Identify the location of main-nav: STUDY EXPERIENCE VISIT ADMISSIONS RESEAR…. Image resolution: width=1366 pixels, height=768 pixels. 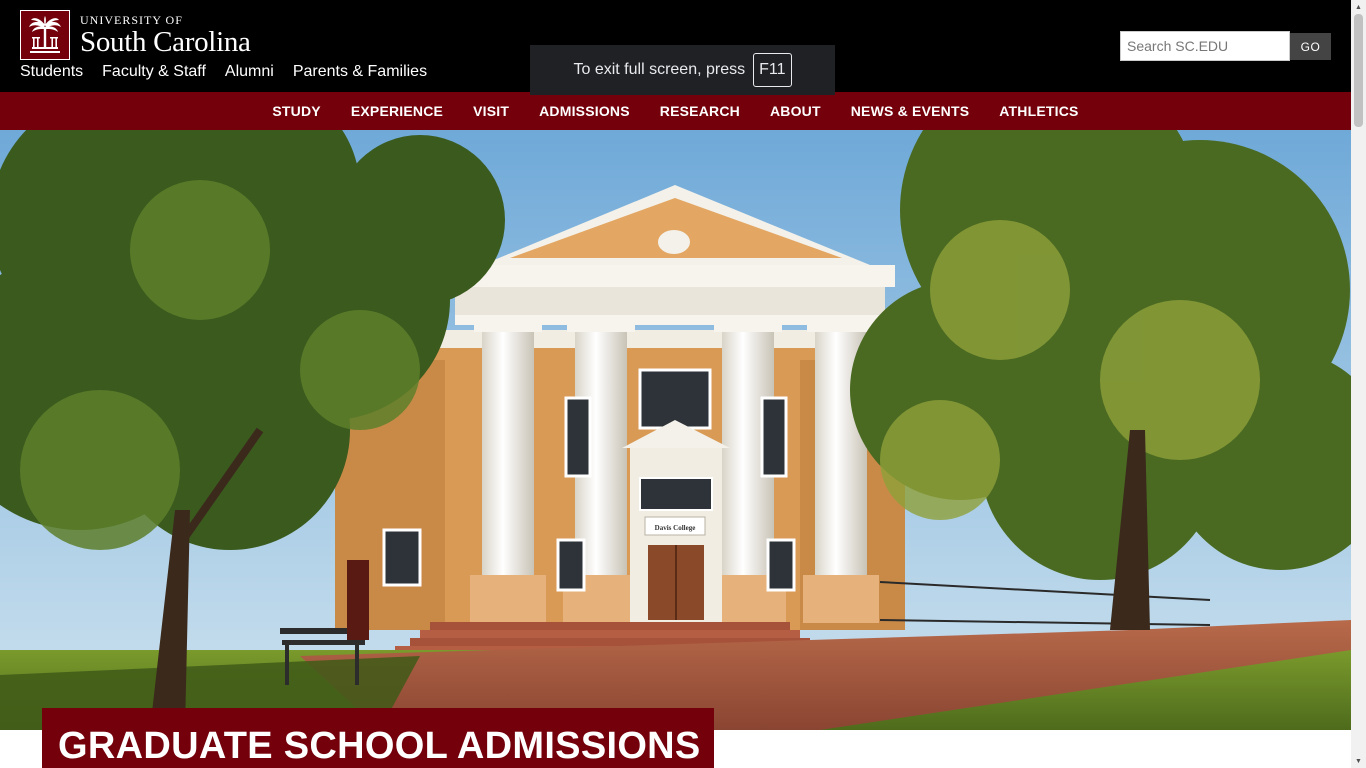
(675, 111).